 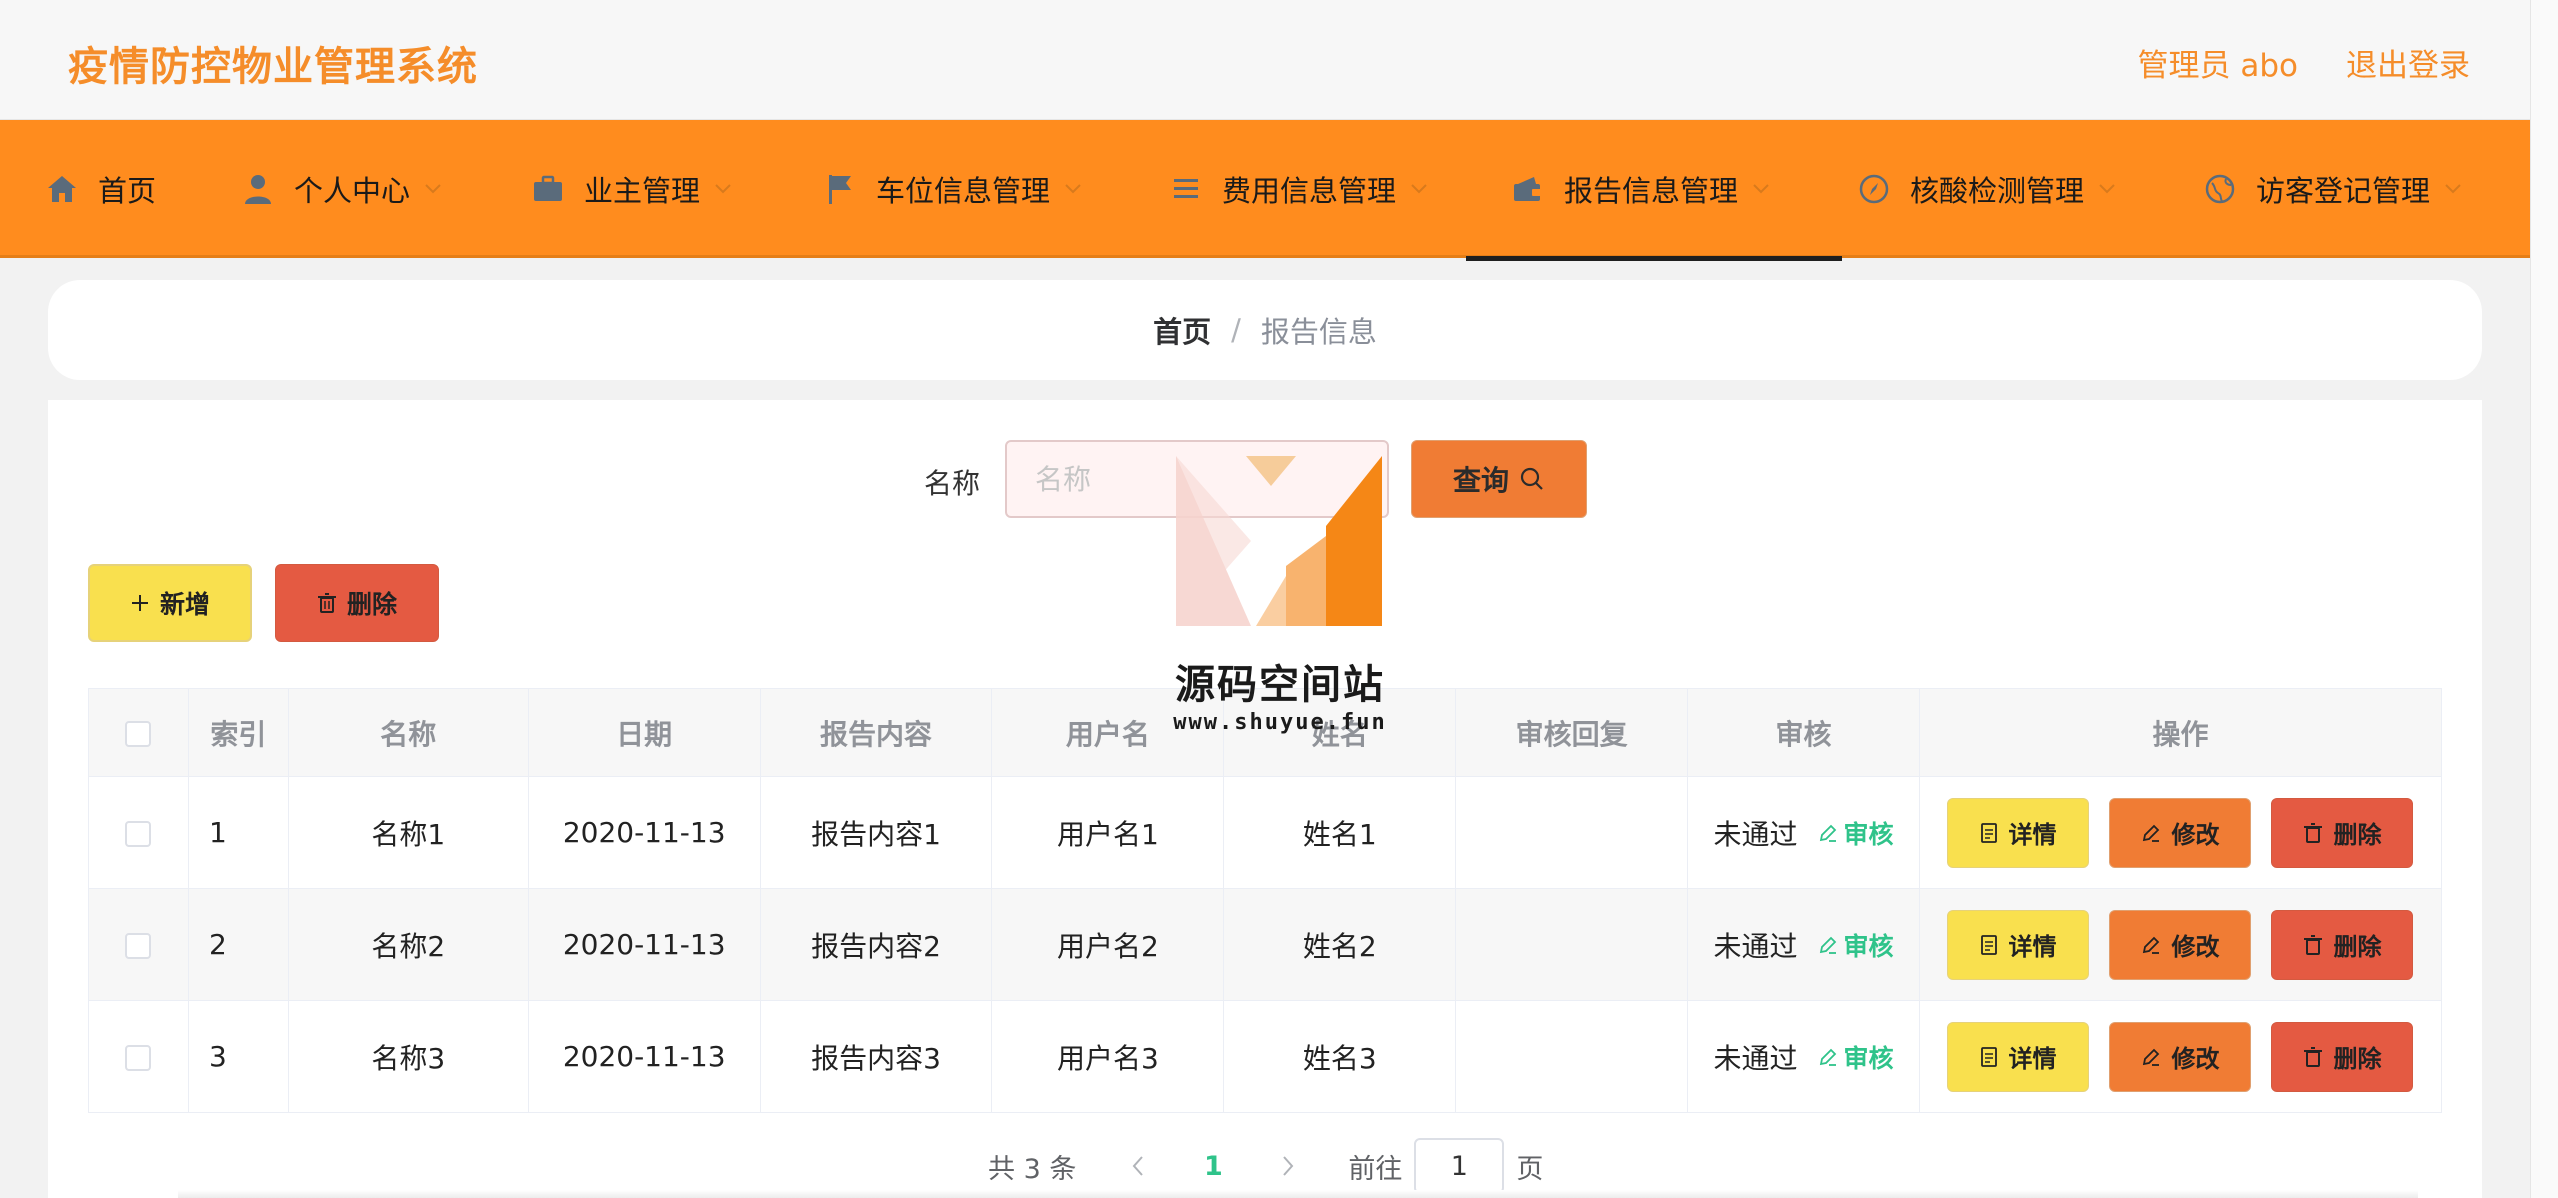 I want to click on nav-label: 首页, so click(x=127, y=191).